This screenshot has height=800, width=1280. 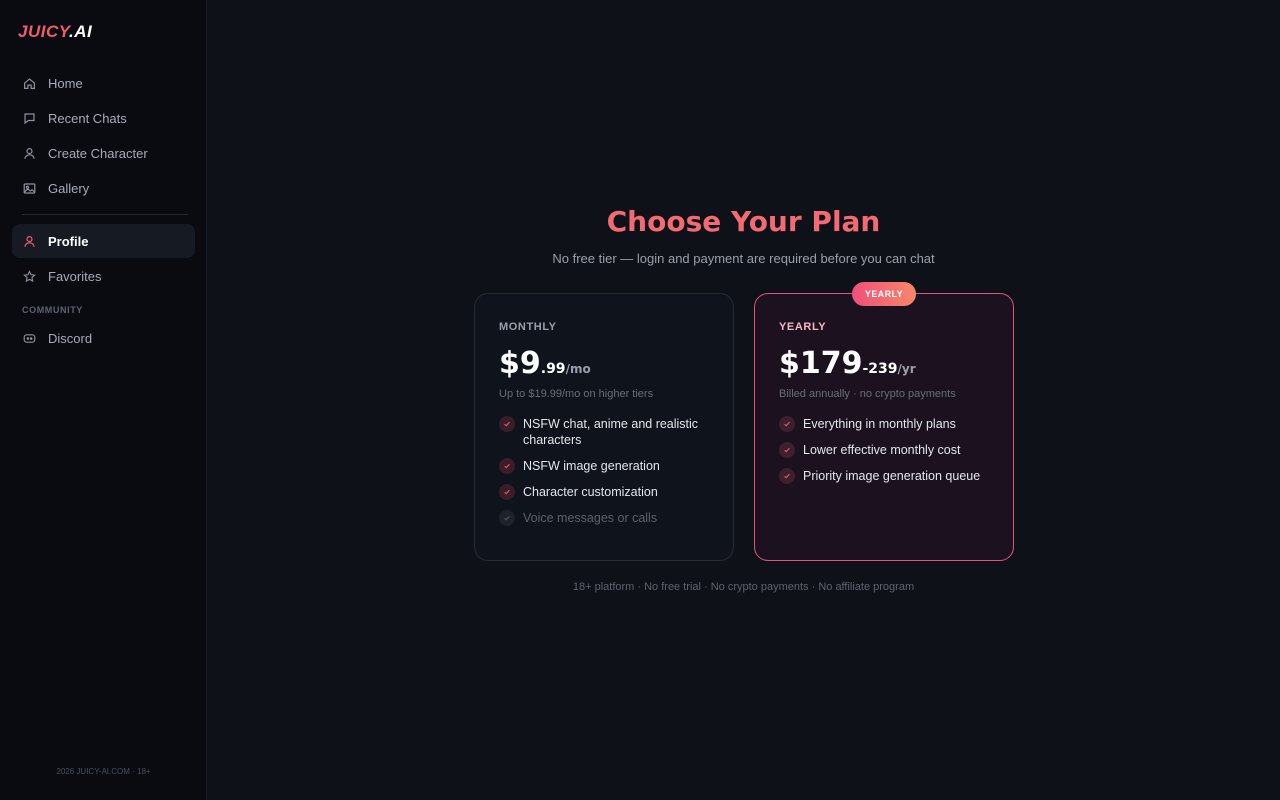 I want to click on feature-item: Everything in monthly plans, so click(x=886, y=424).